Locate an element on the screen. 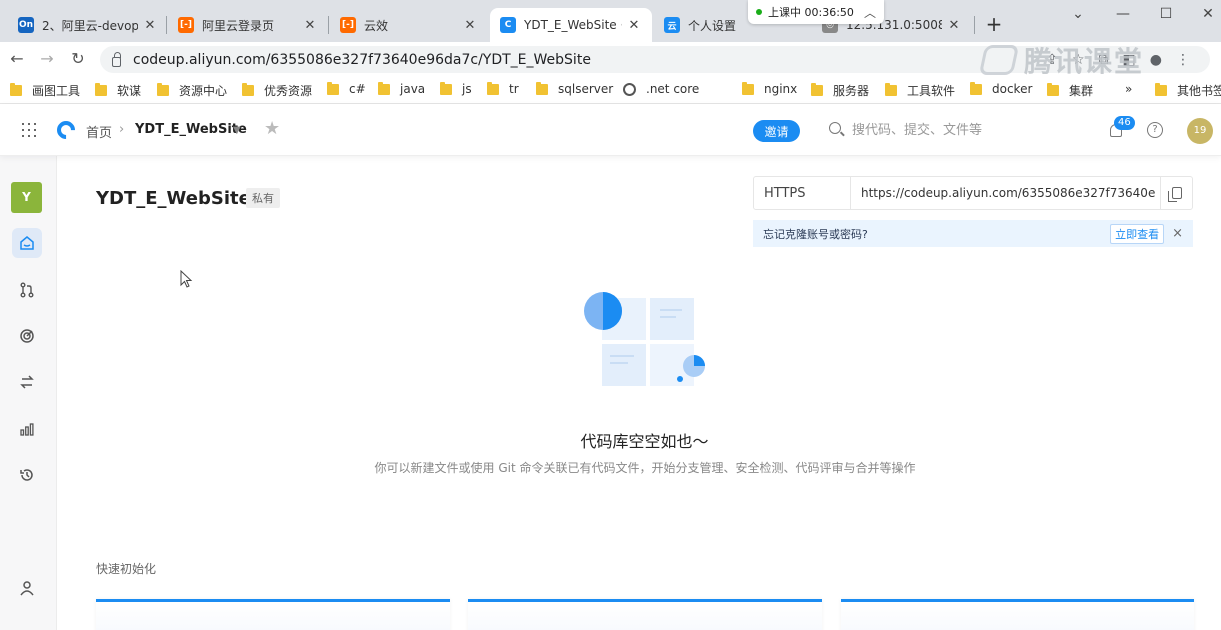 This screenshot has width=1221, height=630. bookmarks-overflow: » is located at coordinates (1128, 89).